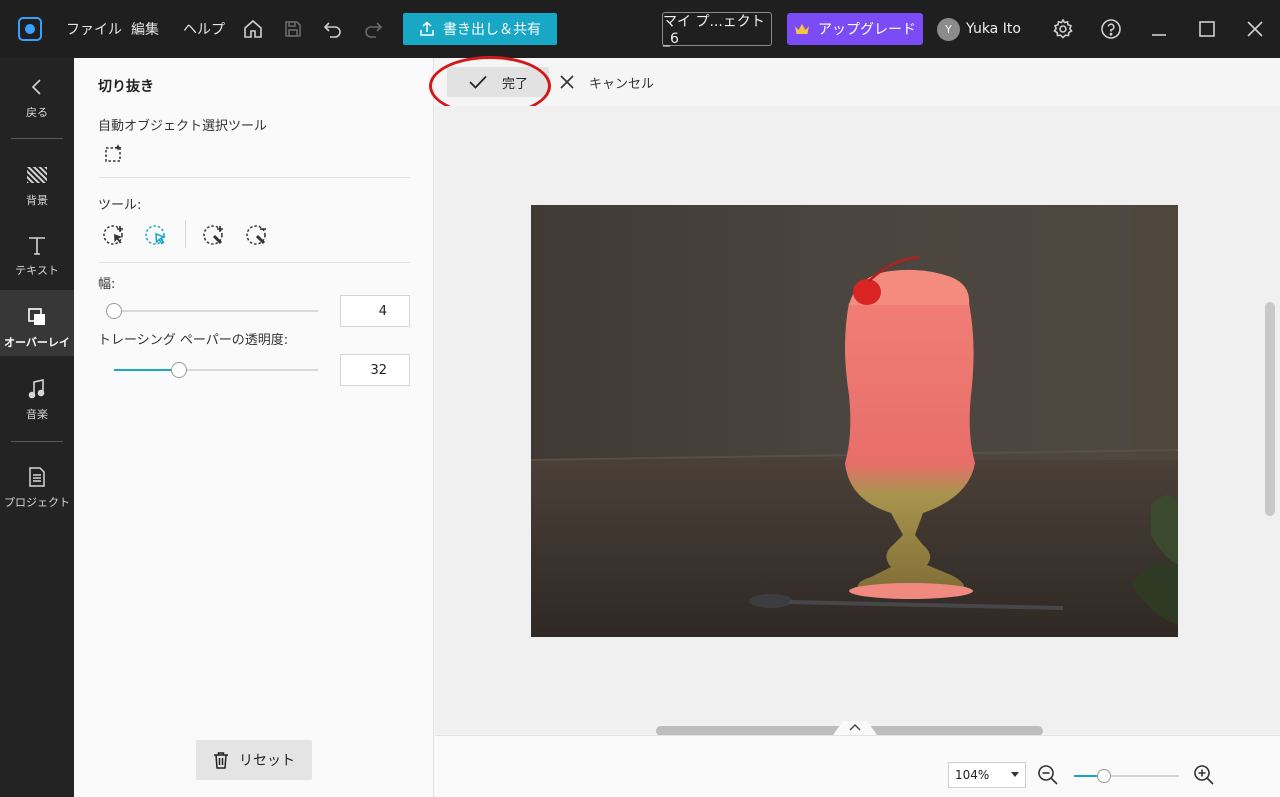  What do you see at coordinates (1207, 29) in the screenshot?
I see `maximize-icon` at bounding box center [1207, 29].